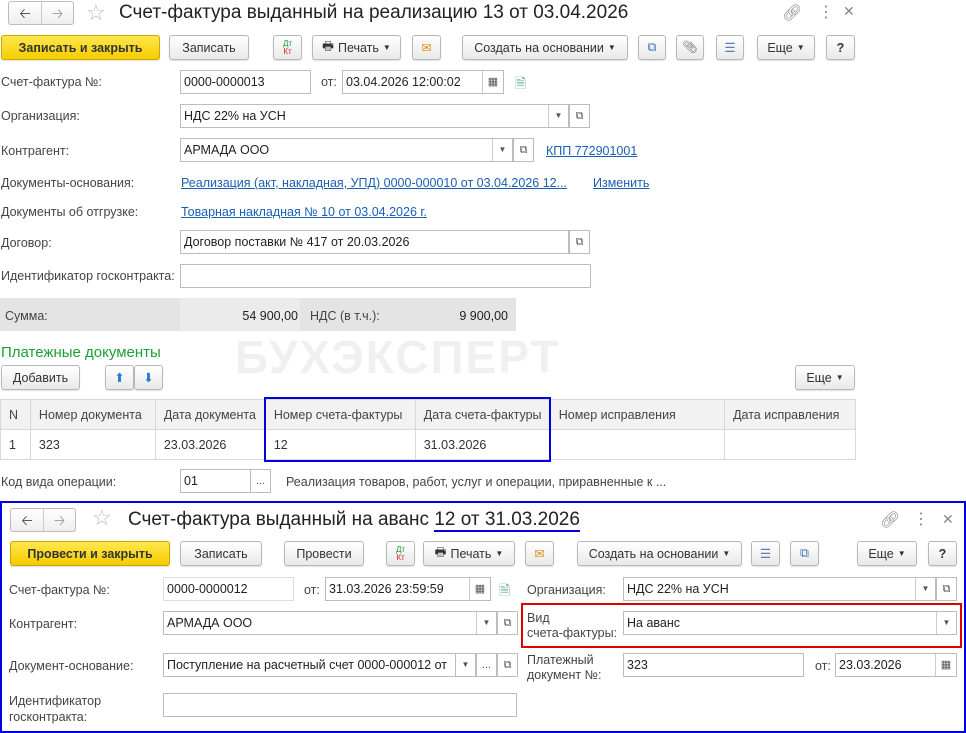 The height and width of the screenshot is (733, 966). I want to click on move-up-button: ⬆, so click(119, 377).